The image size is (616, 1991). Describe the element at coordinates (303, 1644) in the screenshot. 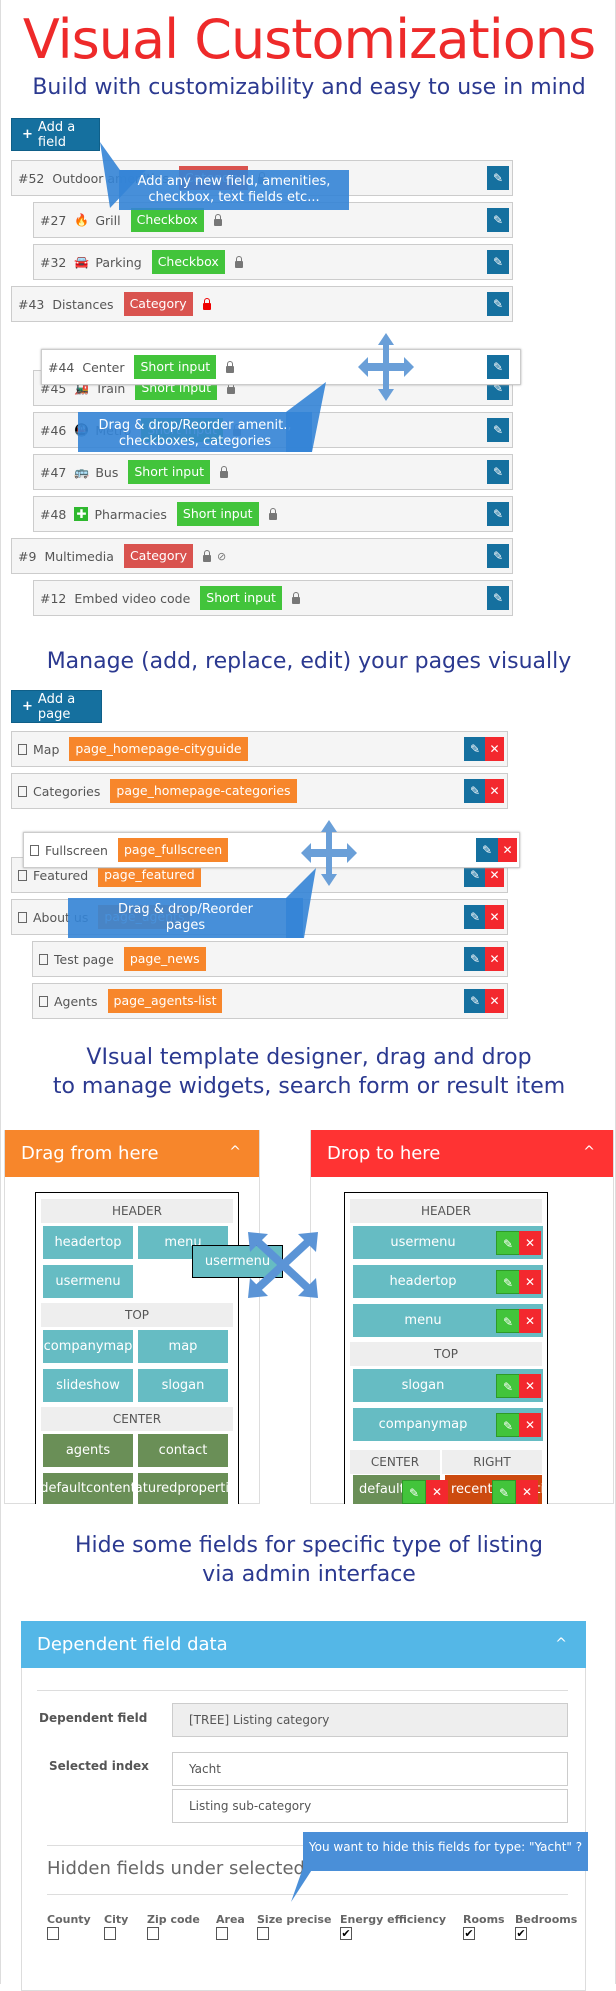

I see `dependent-panel-header: Dependent field data ^` at that location.